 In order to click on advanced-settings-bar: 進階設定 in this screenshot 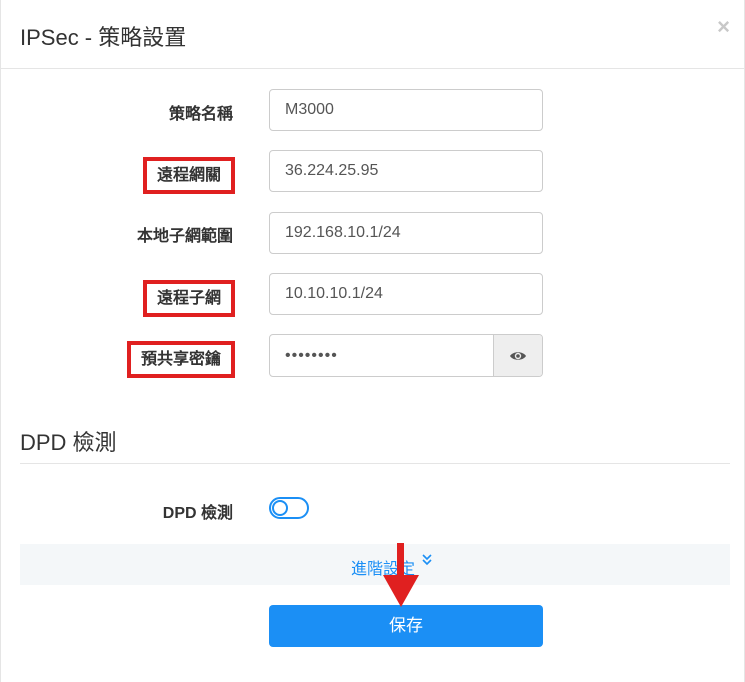, I will do `click(375, 564)`.